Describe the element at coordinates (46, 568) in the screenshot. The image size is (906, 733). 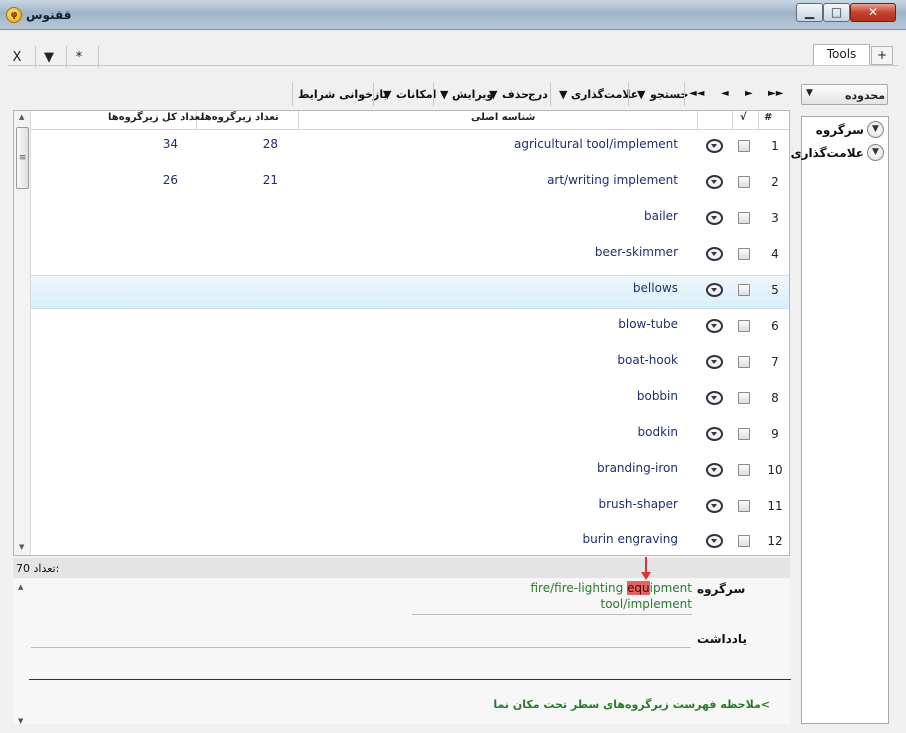
I see `record-count-label: تعداد:` at that location.